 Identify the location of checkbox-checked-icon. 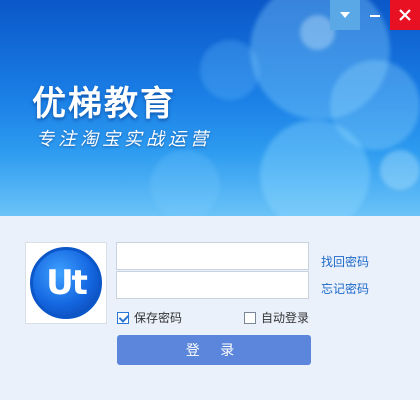
(123, 317).